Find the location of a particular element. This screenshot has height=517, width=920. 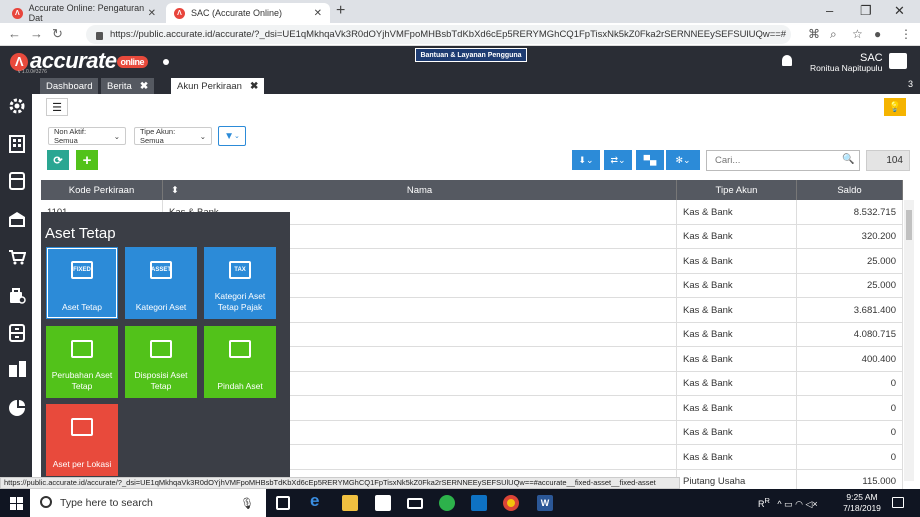

tile-fixed-asset: FIXED Aset Tetap is located at coordinates (82, 283).